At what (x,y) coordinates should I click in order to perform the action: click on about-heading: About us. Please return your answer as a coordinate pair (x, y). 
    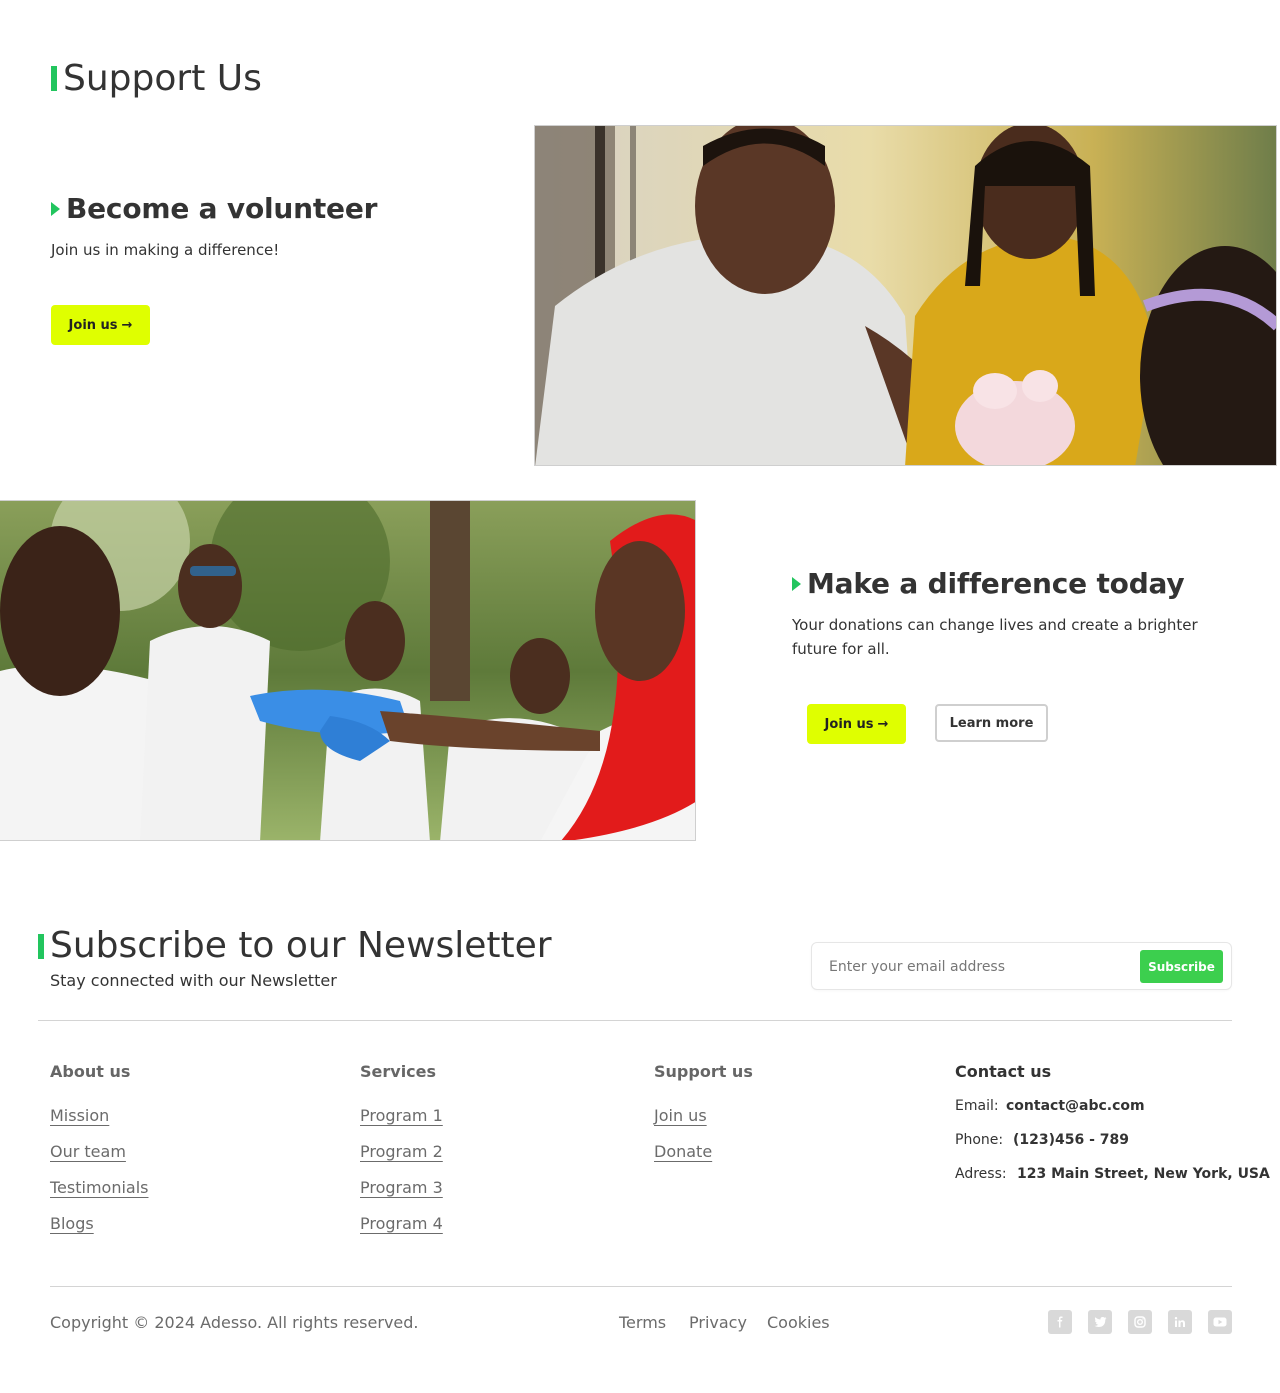
    Looking at the image, I should click on (90, 1071).